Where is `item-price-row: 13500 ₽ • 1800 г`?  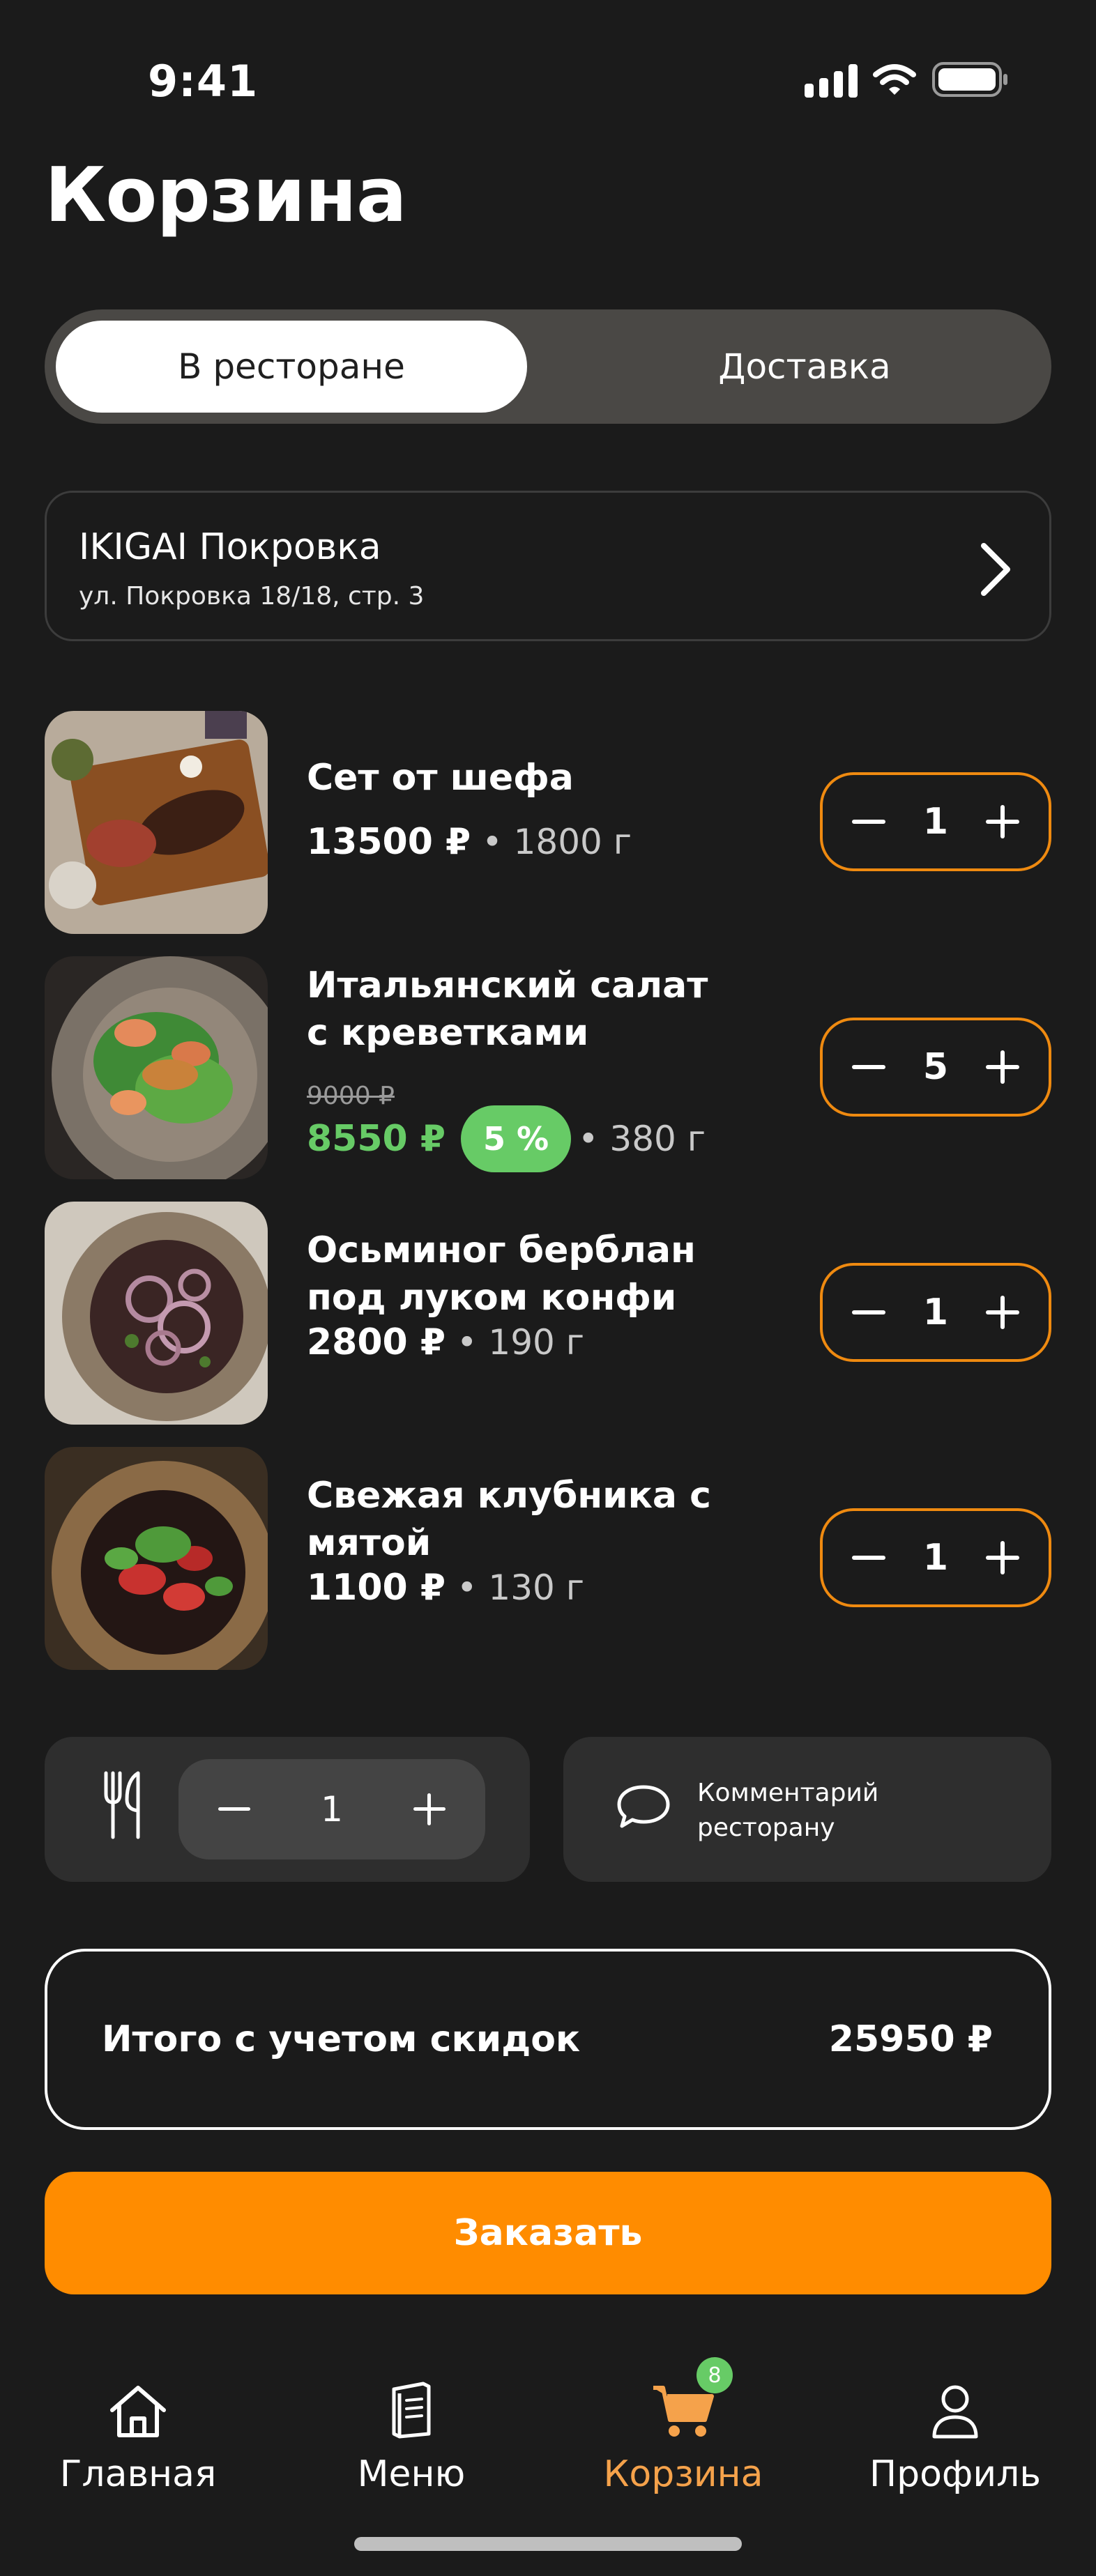 item-price-row: 13500 ₽ • 1800 г is located at coordinates (470, 842).